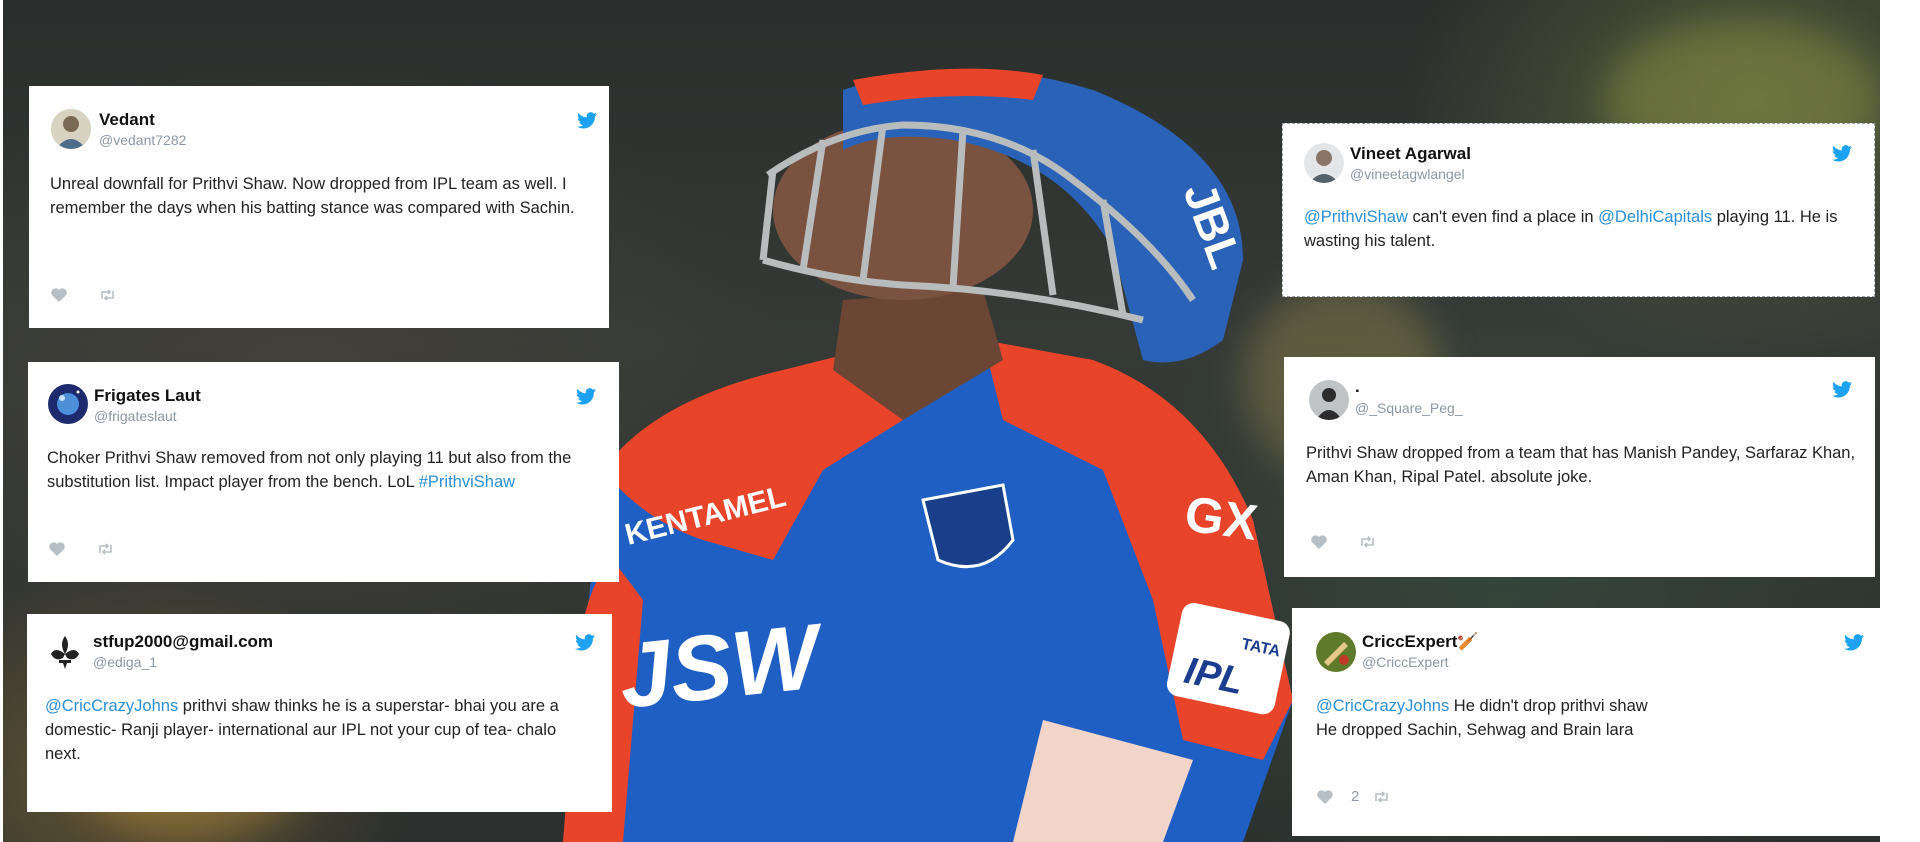  What do you see at coordinates (65, 652) in the screenshot?
I see `fleur-de-lis-avatar-icon` at bounding box center [65, 652].